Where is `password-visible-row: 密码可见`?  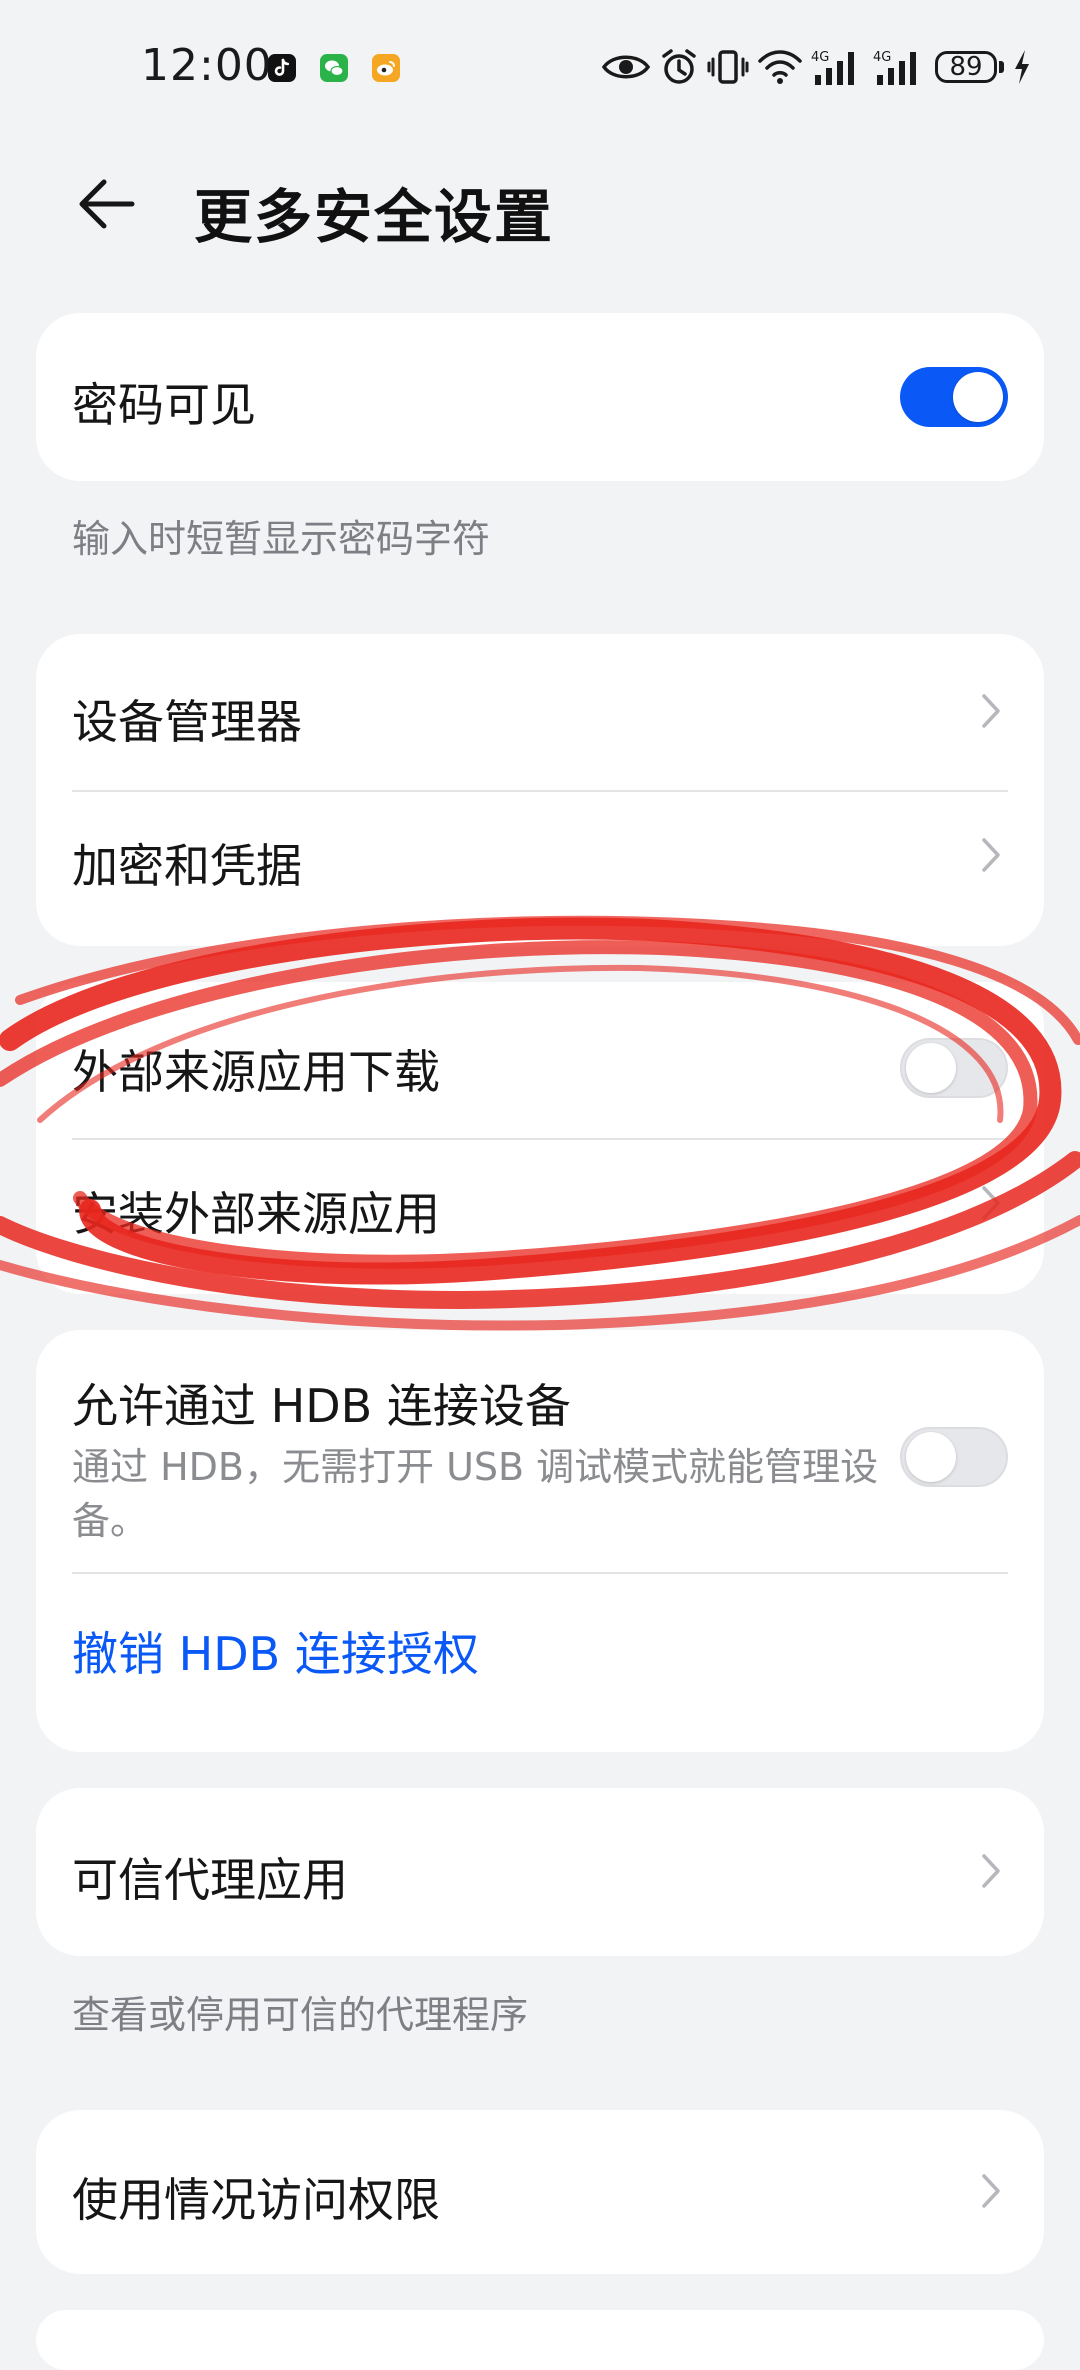
password-visible-row: 密码可见 is located at coordinates (540, 397).